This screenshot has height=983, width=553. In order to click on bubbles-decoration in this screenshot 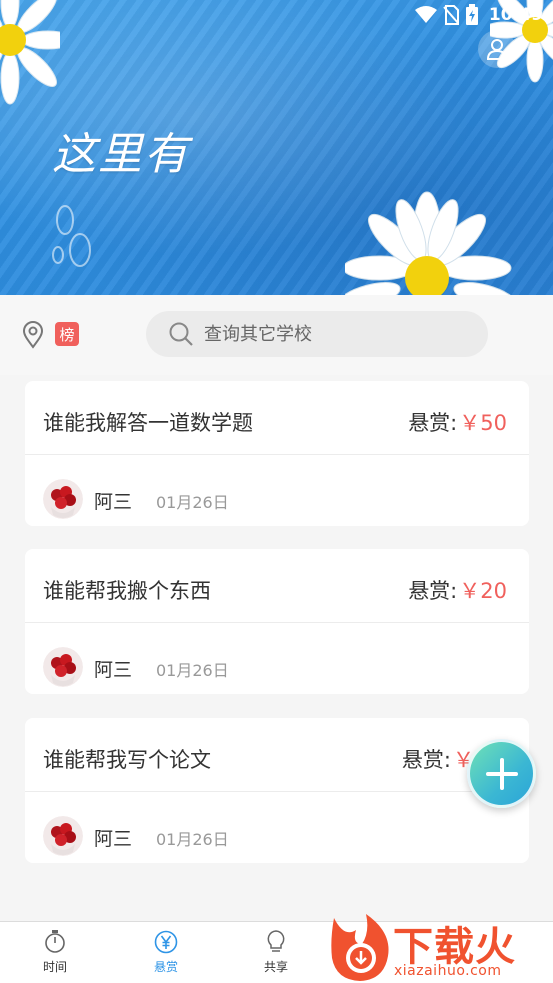, I will do `click(71, 236)`.